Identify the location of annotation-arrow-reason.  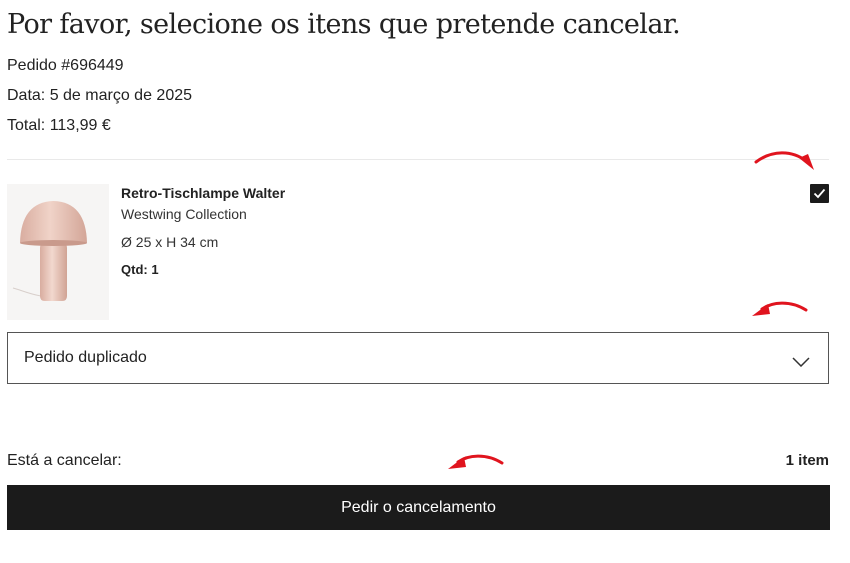
(780, 308).